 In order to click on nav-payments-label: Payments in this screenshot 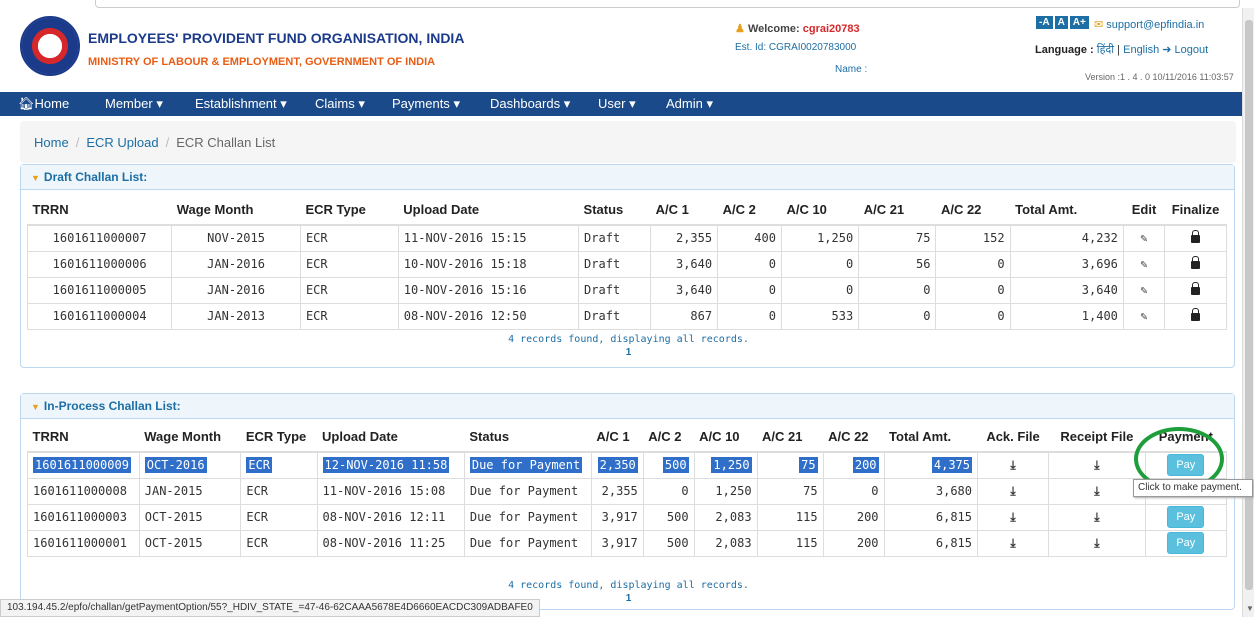, I will do `click(421, 103)`.